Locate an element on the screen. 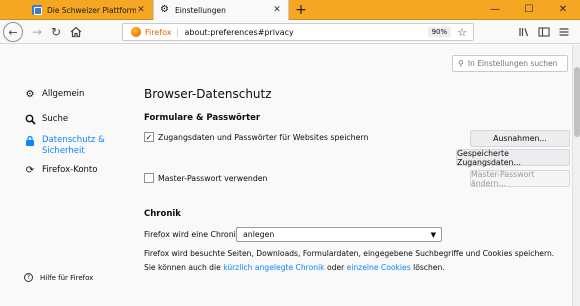  search-icon: ⚲ is located at coordinates (461, 63).